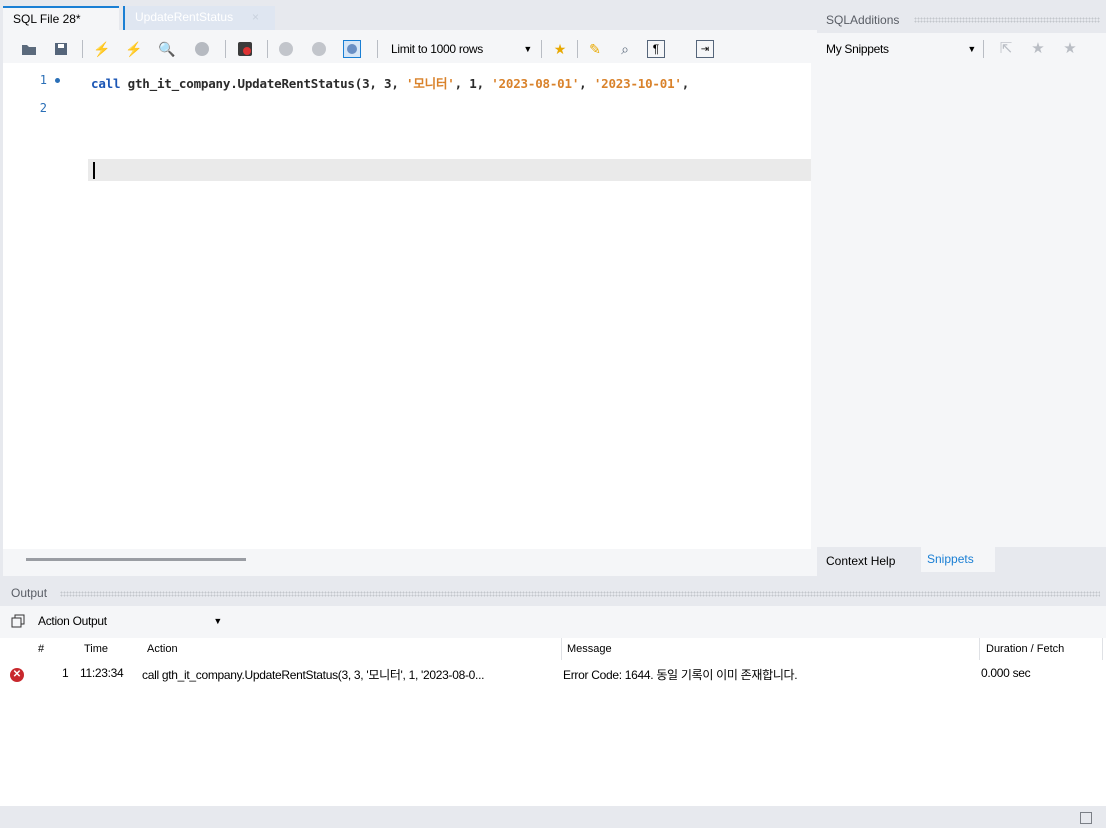 Image resolution: width=1106 pixels, height=828 pixels. I want to click on tab-context-help: Context Help, so click(860, 561).